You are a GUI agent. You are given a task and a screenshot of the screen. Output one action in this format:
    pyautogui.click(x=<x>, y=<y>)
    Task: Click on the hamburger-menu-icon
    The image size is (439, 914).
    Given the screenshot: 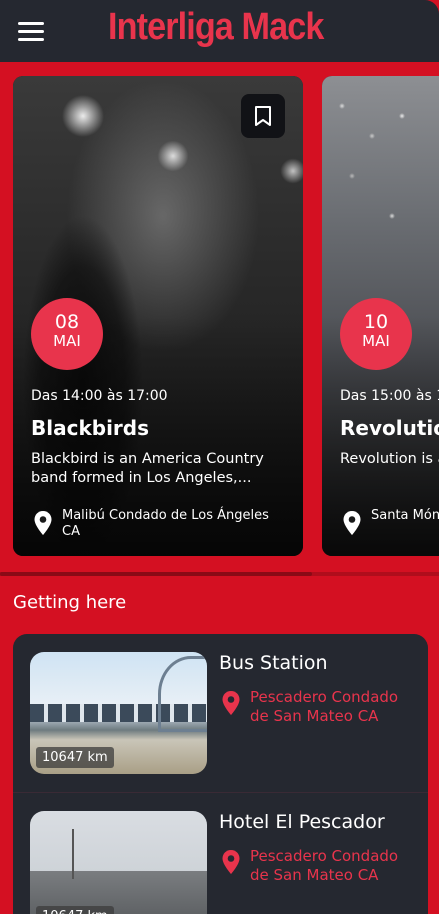 What is the action you would take?
    pyautogui.click(x=31, y=32)
    